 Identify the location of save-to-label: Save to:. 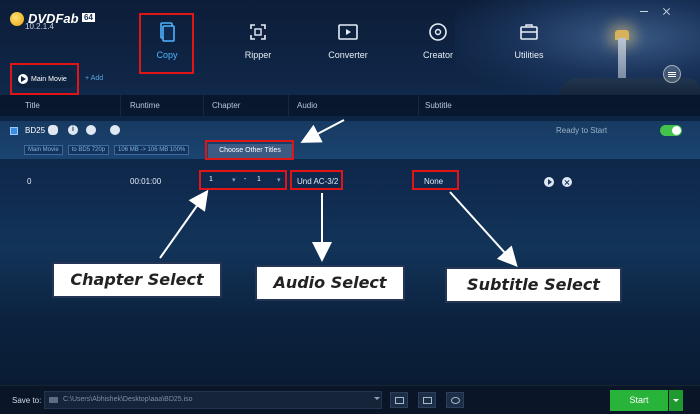
(27, 400).